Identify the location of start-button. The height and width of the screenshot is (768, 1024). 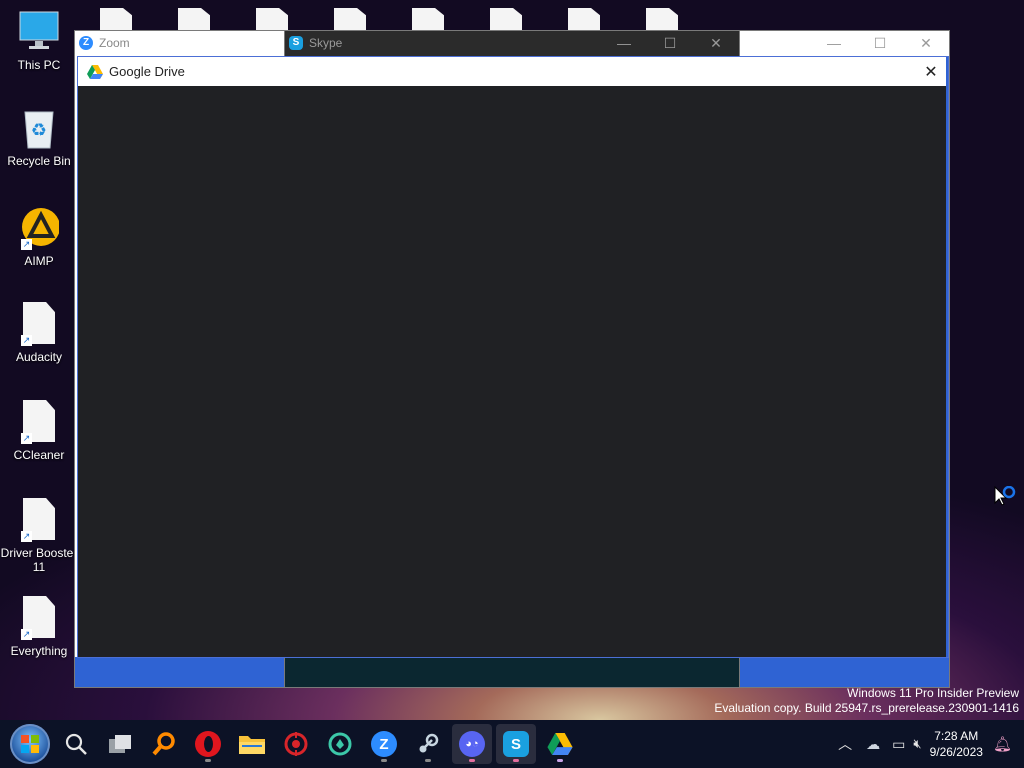
(30, 744).